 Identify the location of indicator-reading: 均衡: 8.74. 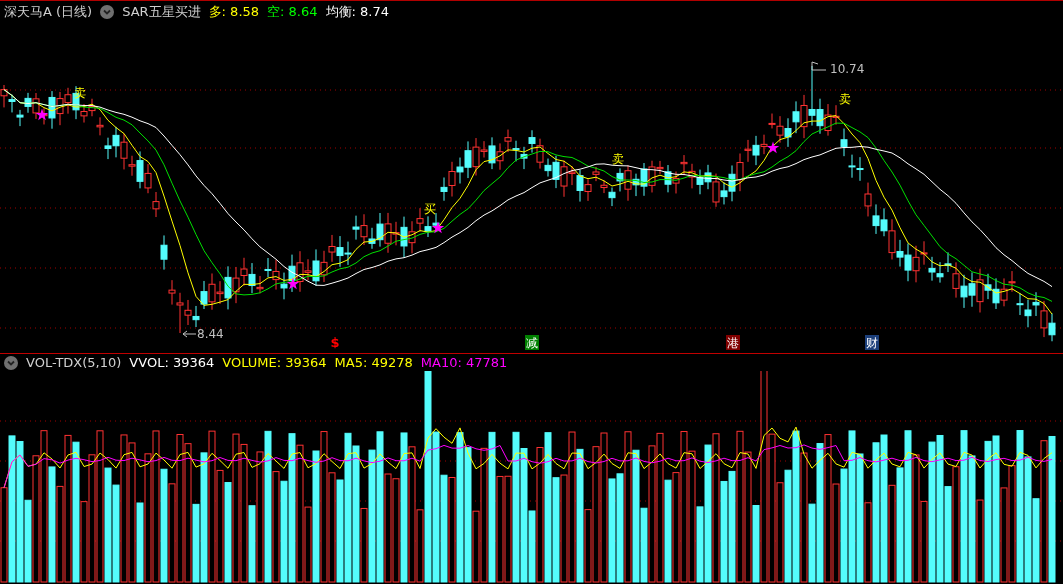
(357, 11).